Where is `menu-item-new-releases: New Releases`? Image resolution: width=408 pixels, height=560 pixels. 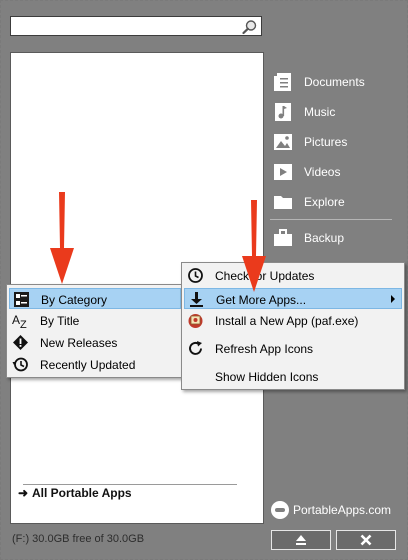 menu-item-new-releases: New Releases is located at coordinates (95, 342).